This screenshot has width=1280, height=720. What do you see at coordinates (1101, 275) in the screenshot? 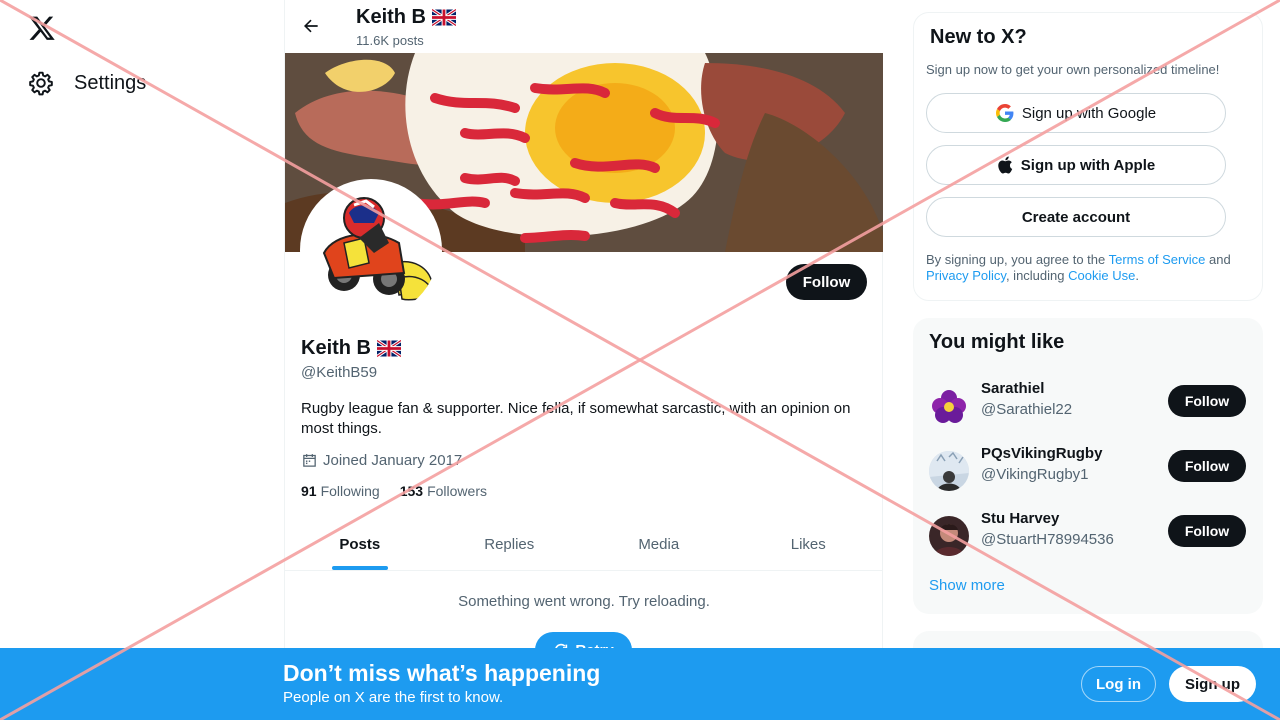
I see `cookie-link: Cookie Use` at bounding box center [1101, 275].